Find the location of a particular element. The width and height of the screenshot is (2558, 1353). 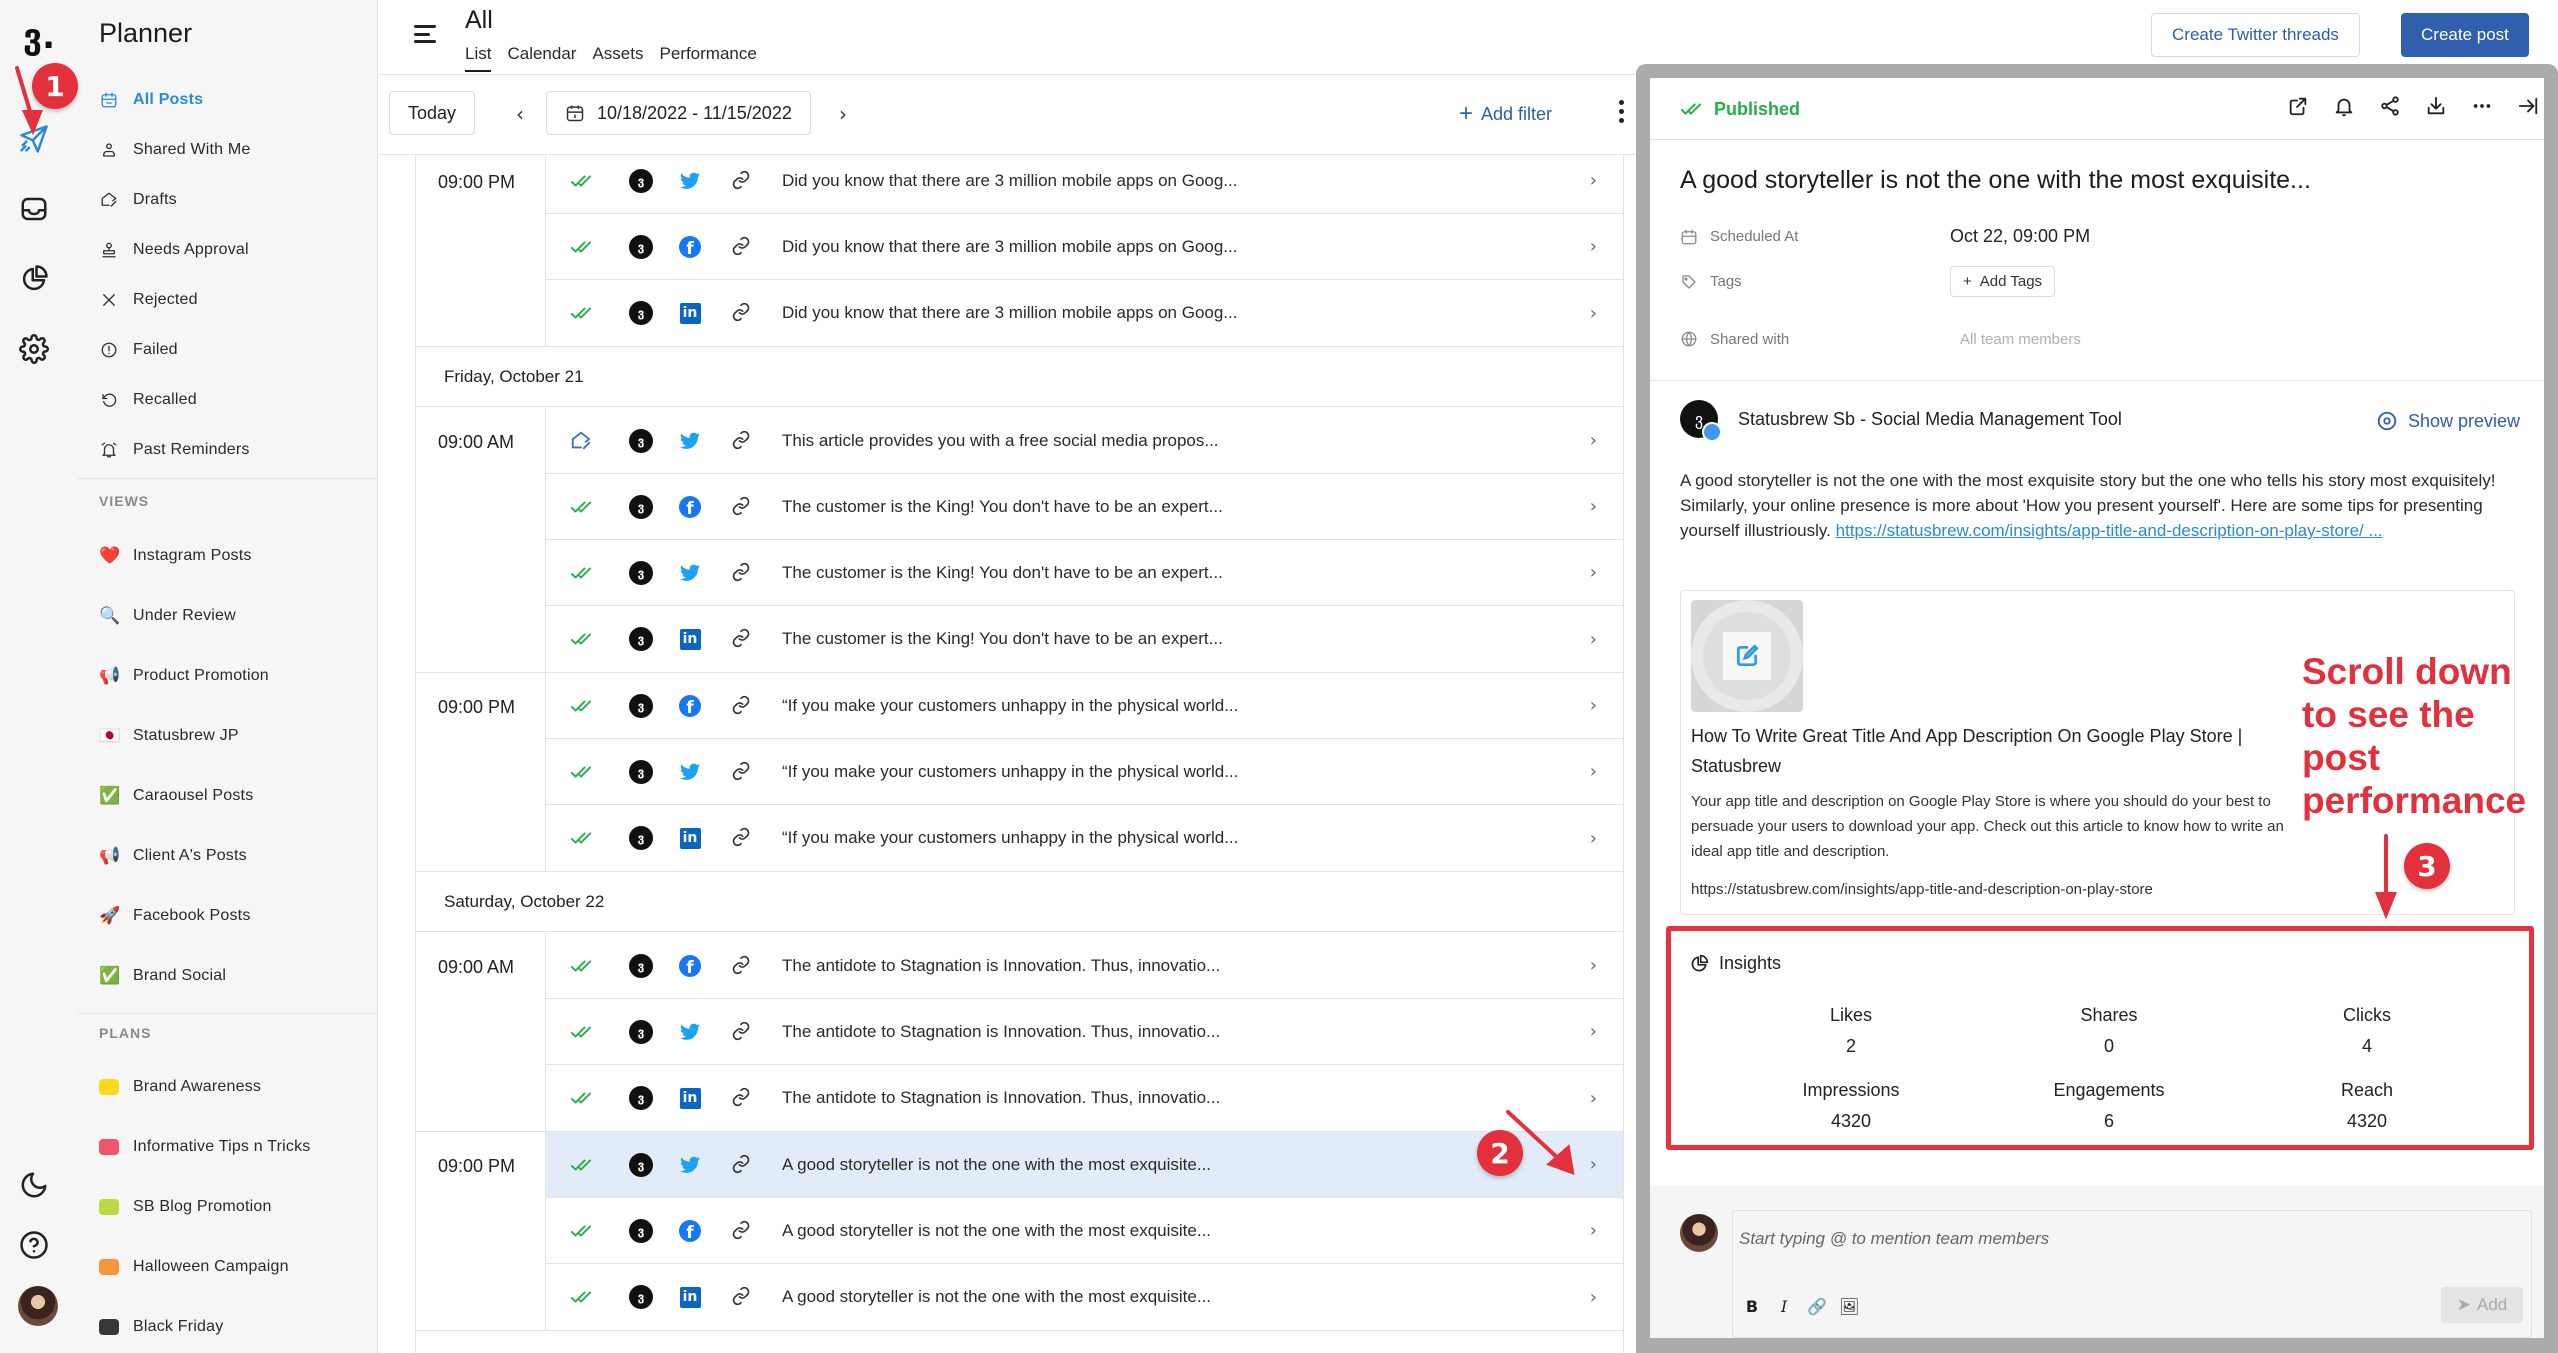

plan-item-sb-blog-promotion: SB Blog Promotion is located at coordinates (185, 1207).